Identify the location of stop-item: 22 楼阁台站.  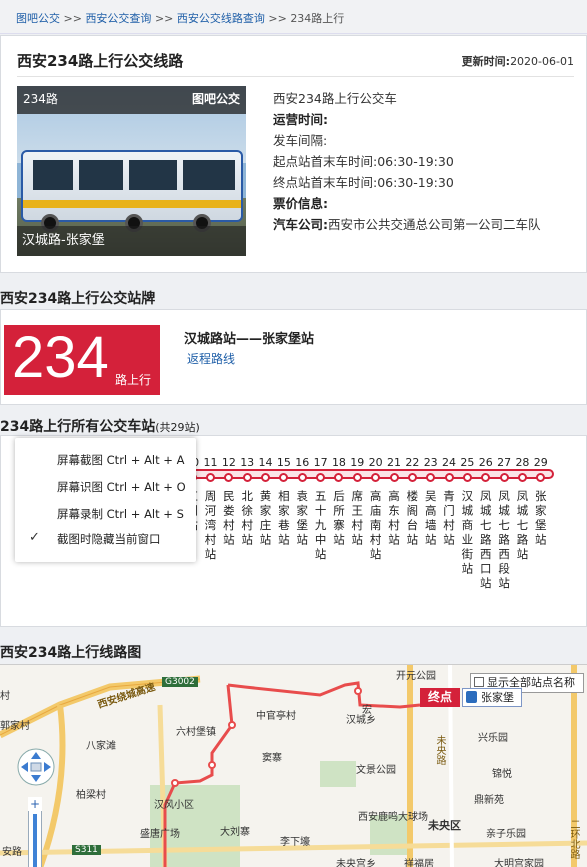
(412, 502).